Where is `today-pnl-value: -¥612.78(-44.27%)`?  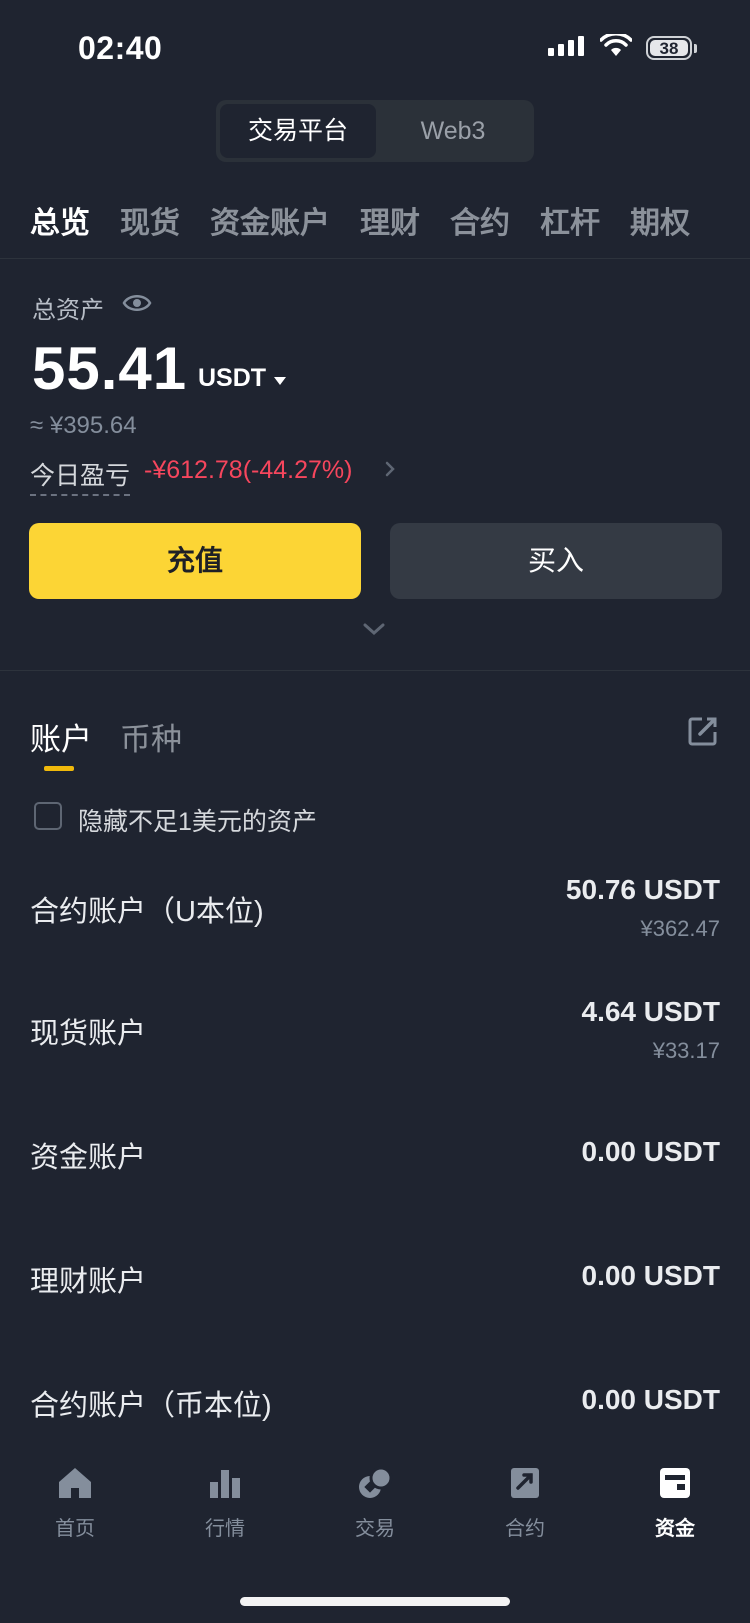 today-pnl-value: -¥612.78(-44.27%) is located at coordinates (248, 470).